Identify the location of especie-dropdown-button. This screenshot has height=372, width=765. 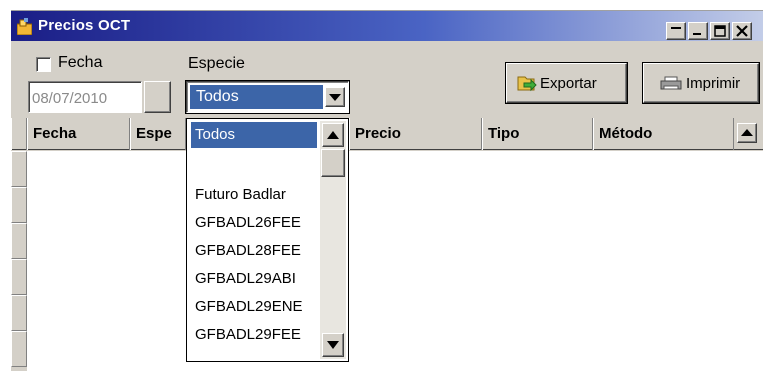
(335, 97).